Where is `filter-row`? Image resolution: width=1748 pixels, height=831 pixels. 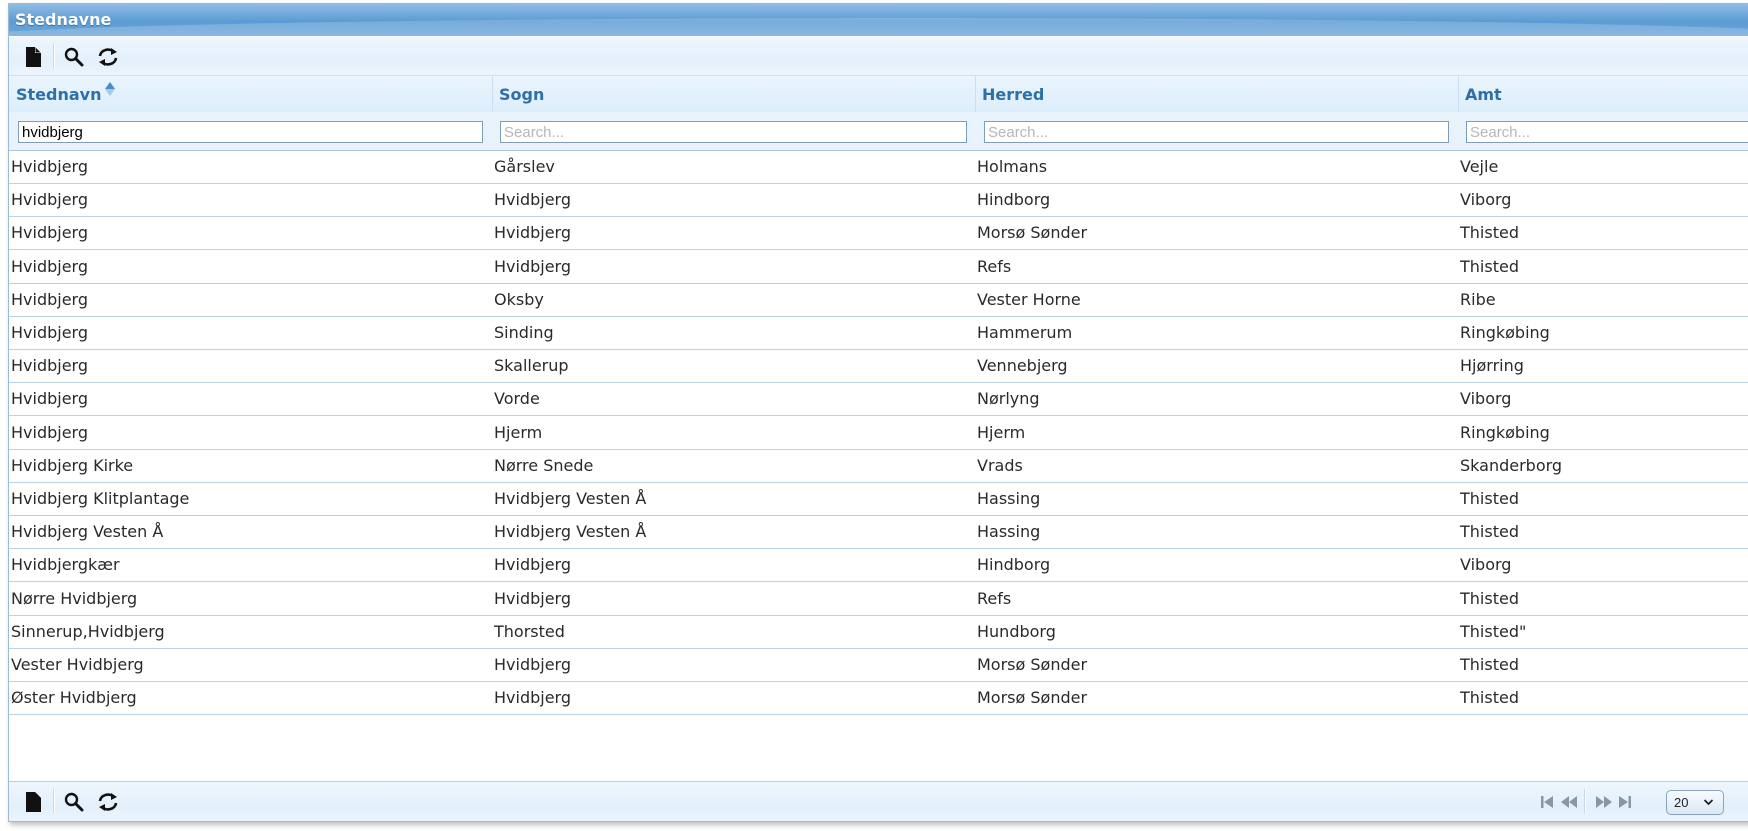
filter-row is located at coordinates (878, 131).